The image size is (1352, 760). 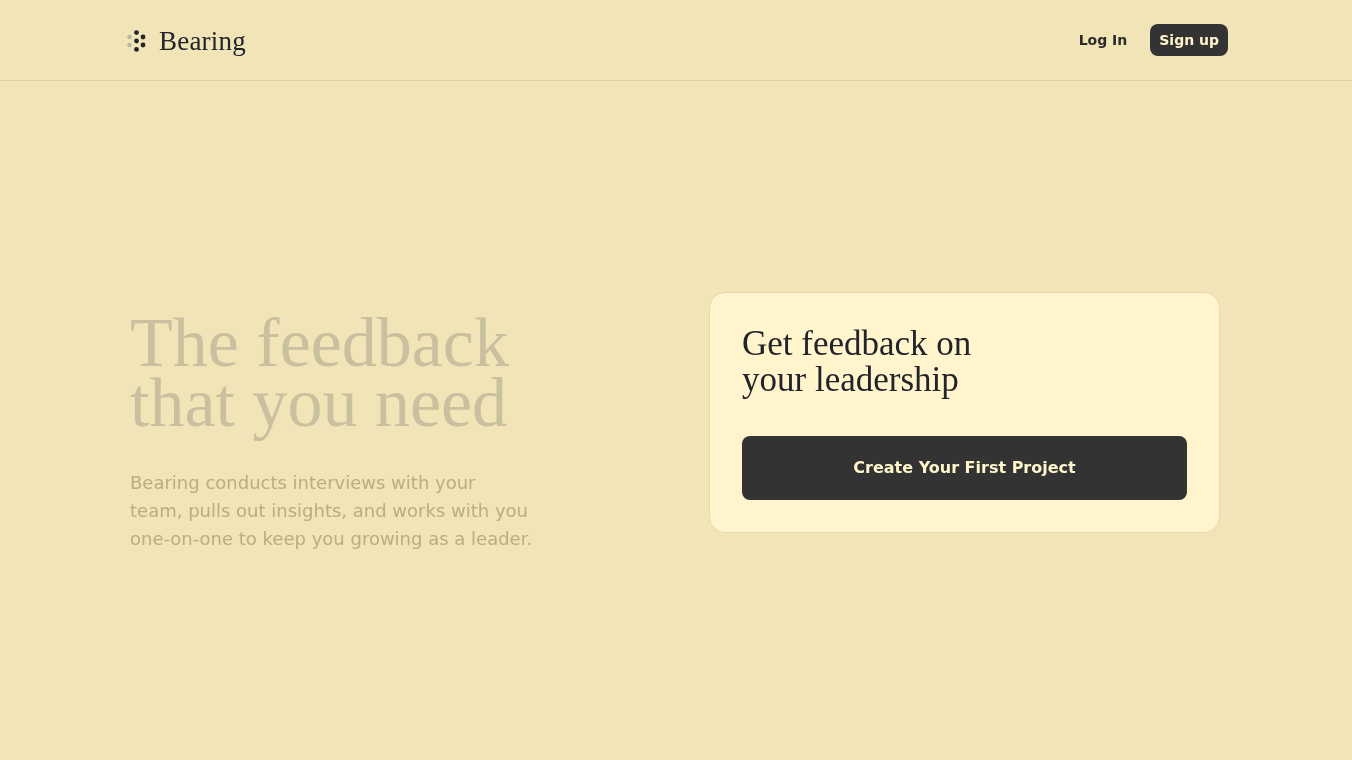 I want to click on log-in-link: Log In, so click(x=1103, y=40).